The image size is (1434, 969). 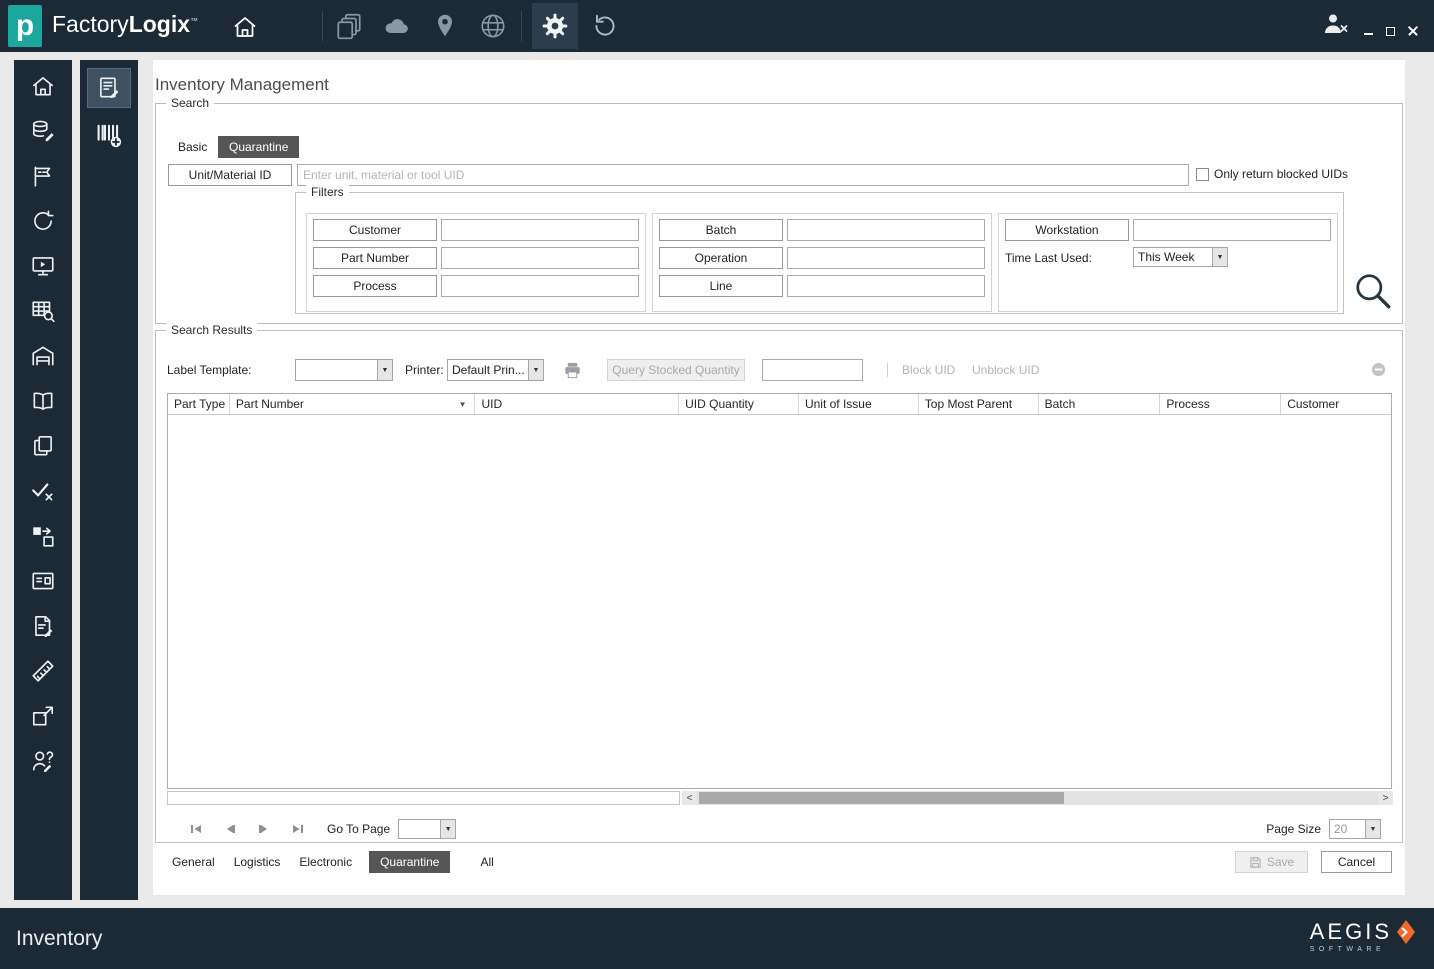 I want to click on time-last-used-select: This Week ▼, so click(x=1180, y=257).